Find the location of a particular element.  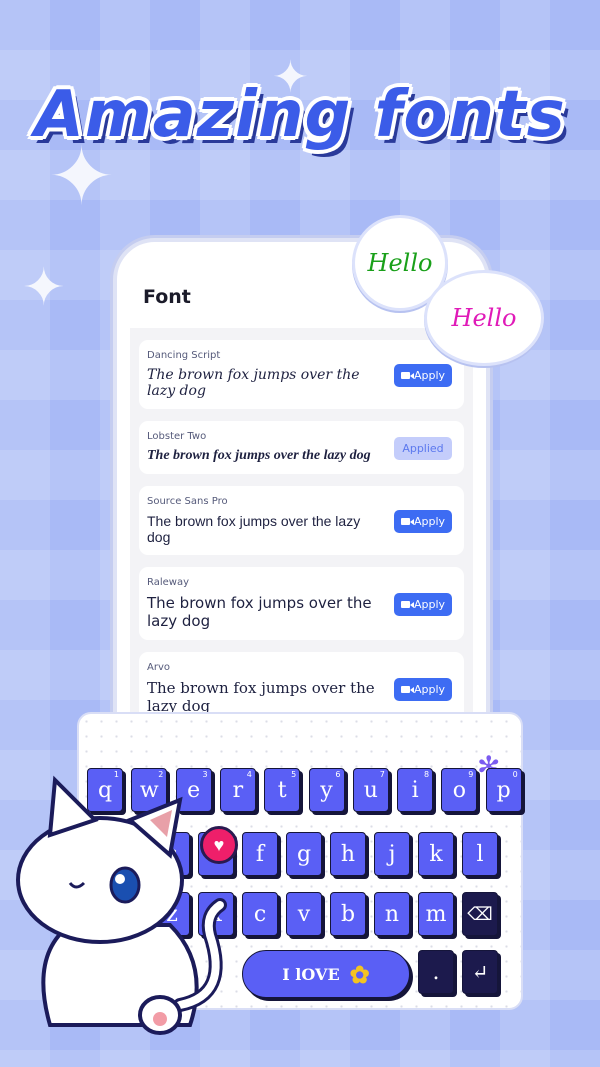

key: v is located at coordinates (304, 914).